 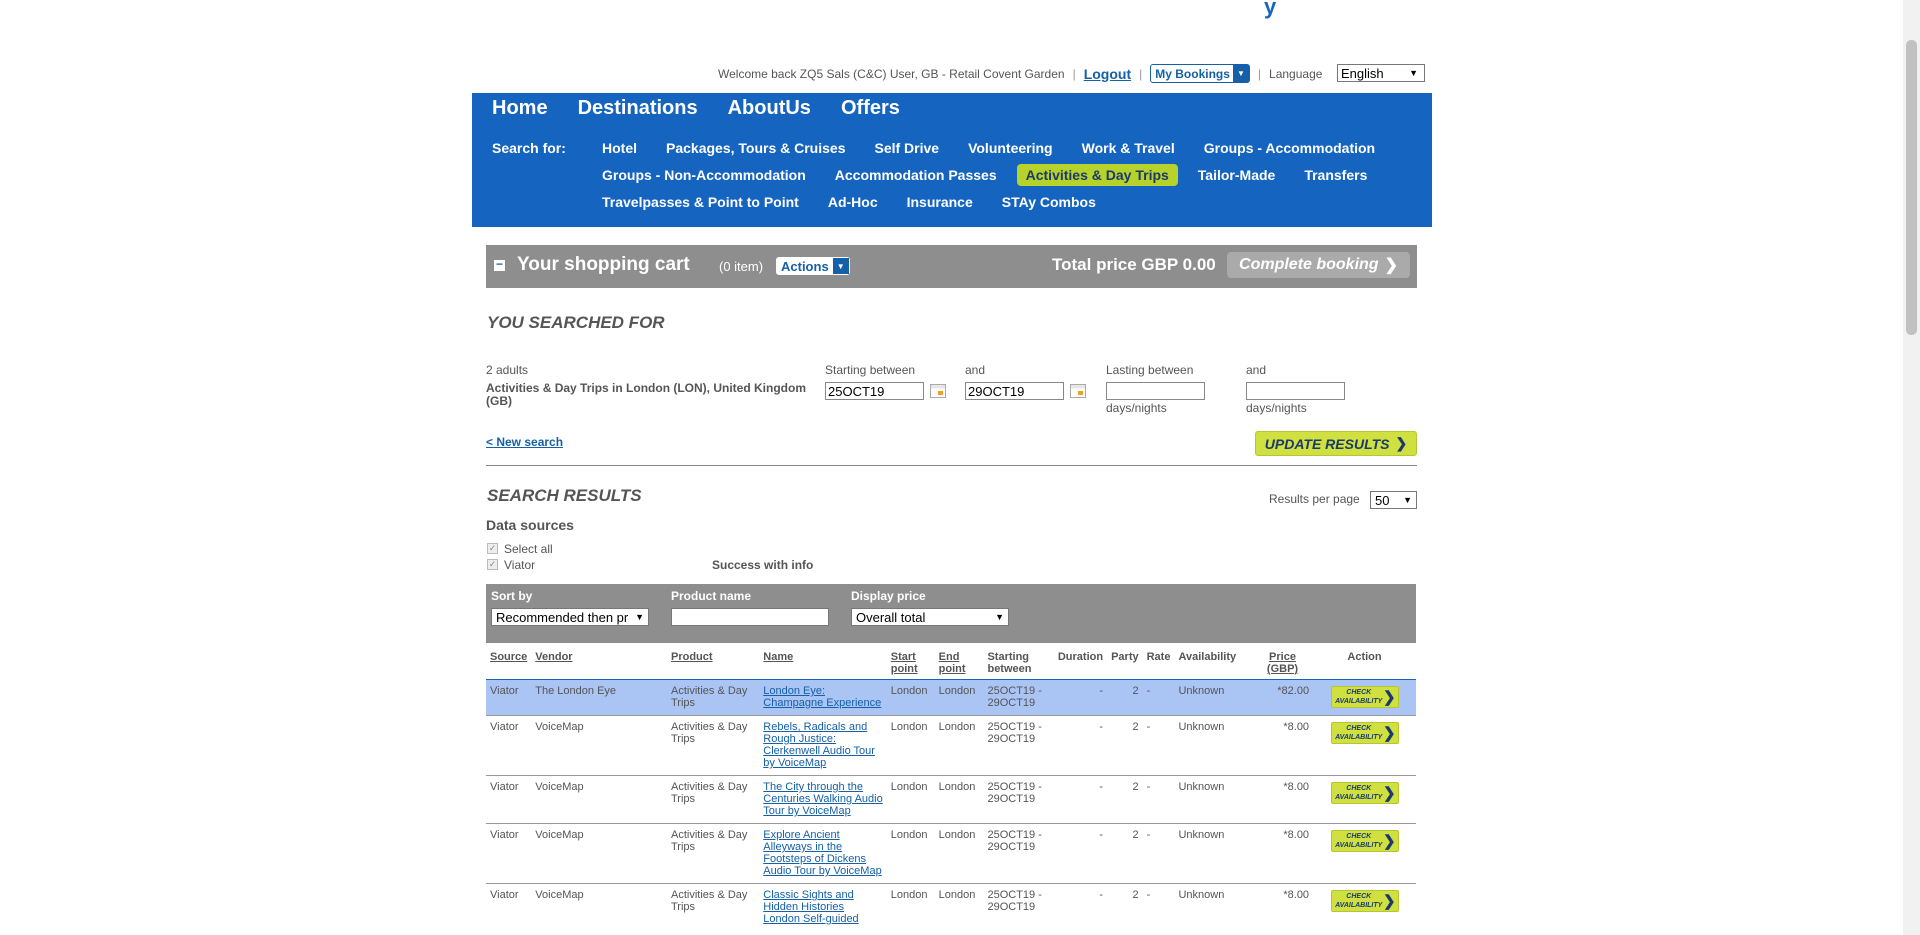 I want to click on column-header-name: Name, so click(x=823, y=664).